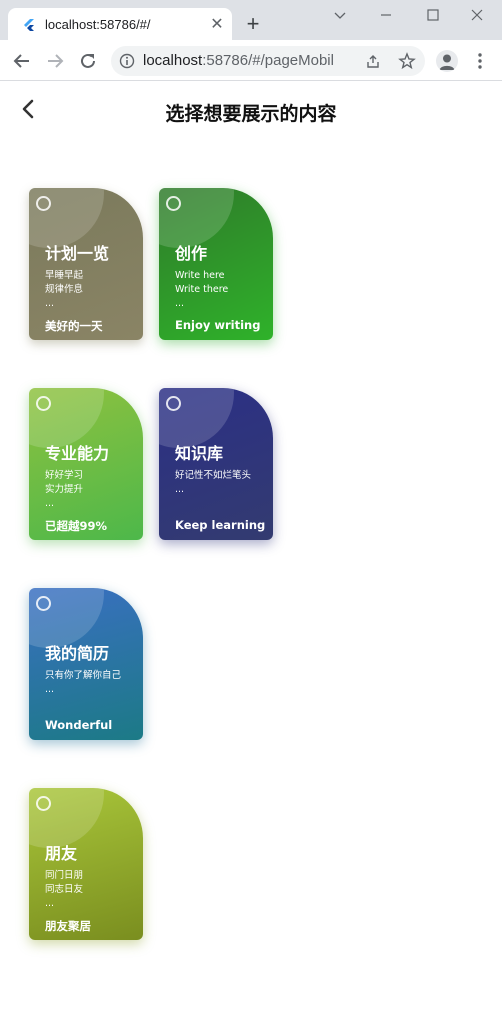  What do you see at coordinates (200, 275) in the screenshot?
I see `card-line: Write here` at bounding box center [200, 275].